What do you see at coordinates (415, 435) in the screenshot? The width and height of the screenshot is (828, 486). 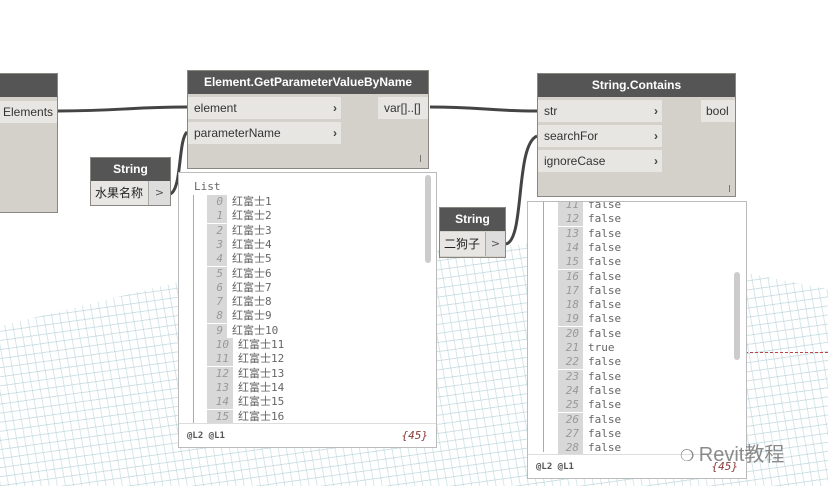 I see `item-count: {45}` at bounding box center [415, 435].